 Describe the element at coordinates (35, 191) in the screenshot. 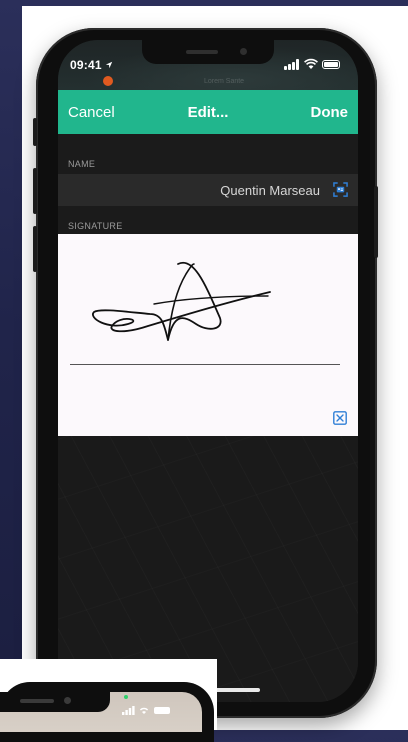

I see `volume-up-button` at that location.